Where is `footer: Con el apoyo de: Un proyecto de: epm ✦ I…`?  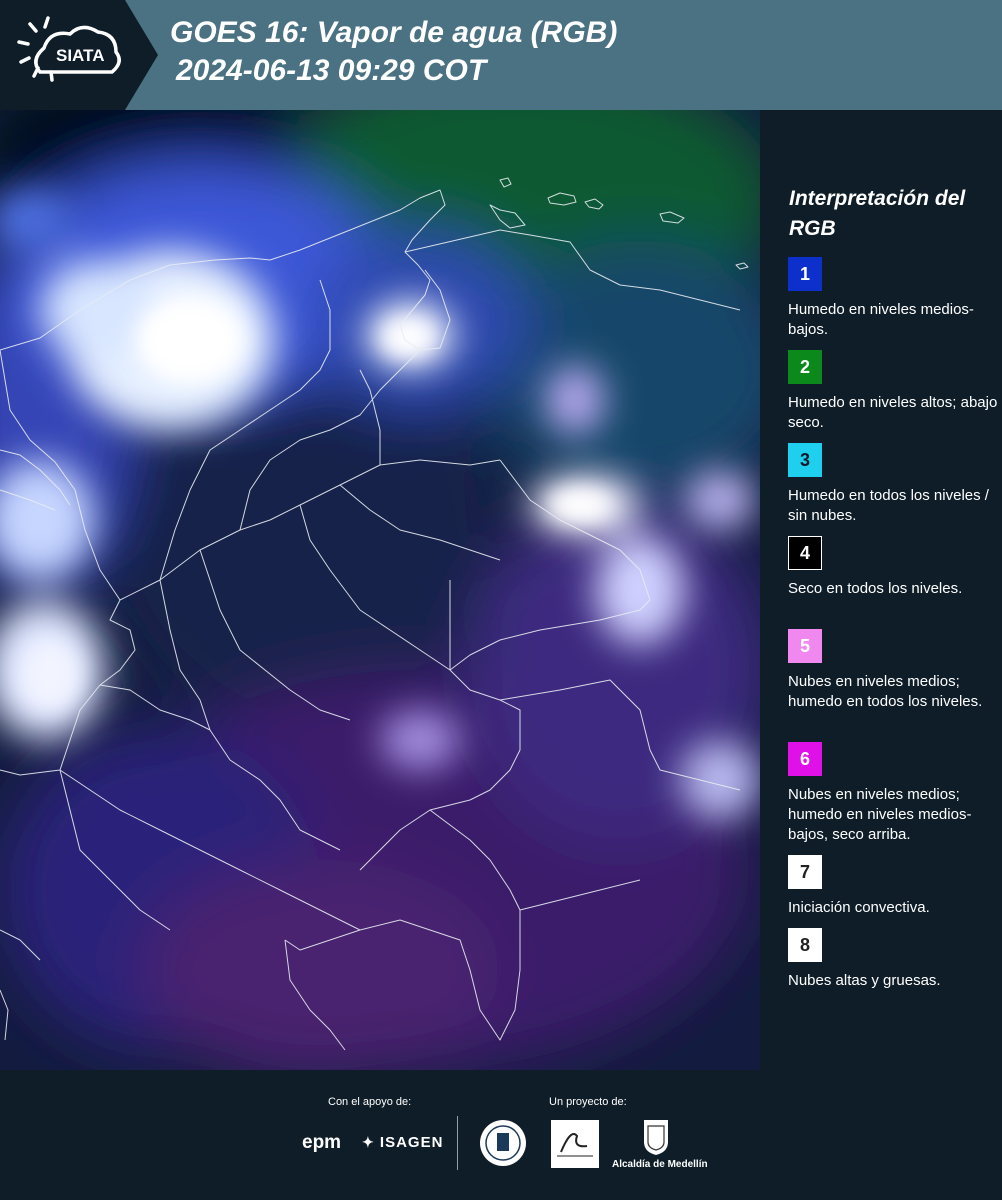 footer: Con el apoyo de: Un proyecto de: epm ✦ I… is located at coordinates (501, 1135).